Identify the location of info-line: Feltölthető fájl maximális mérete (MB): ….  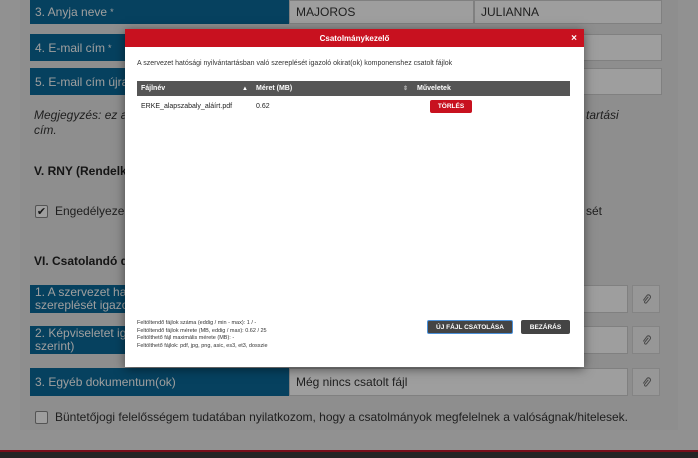
(186, 338).